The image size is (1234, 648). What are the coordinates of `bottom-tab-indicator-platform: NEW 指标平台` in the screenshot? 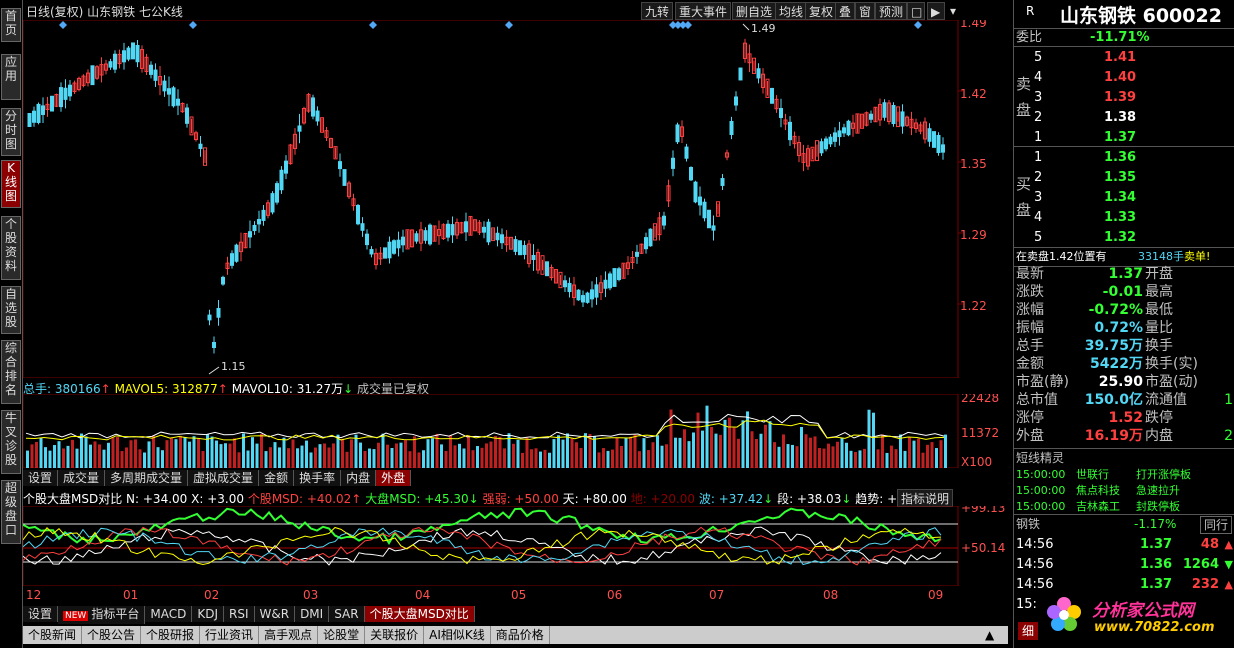 It's located at (102, 615).